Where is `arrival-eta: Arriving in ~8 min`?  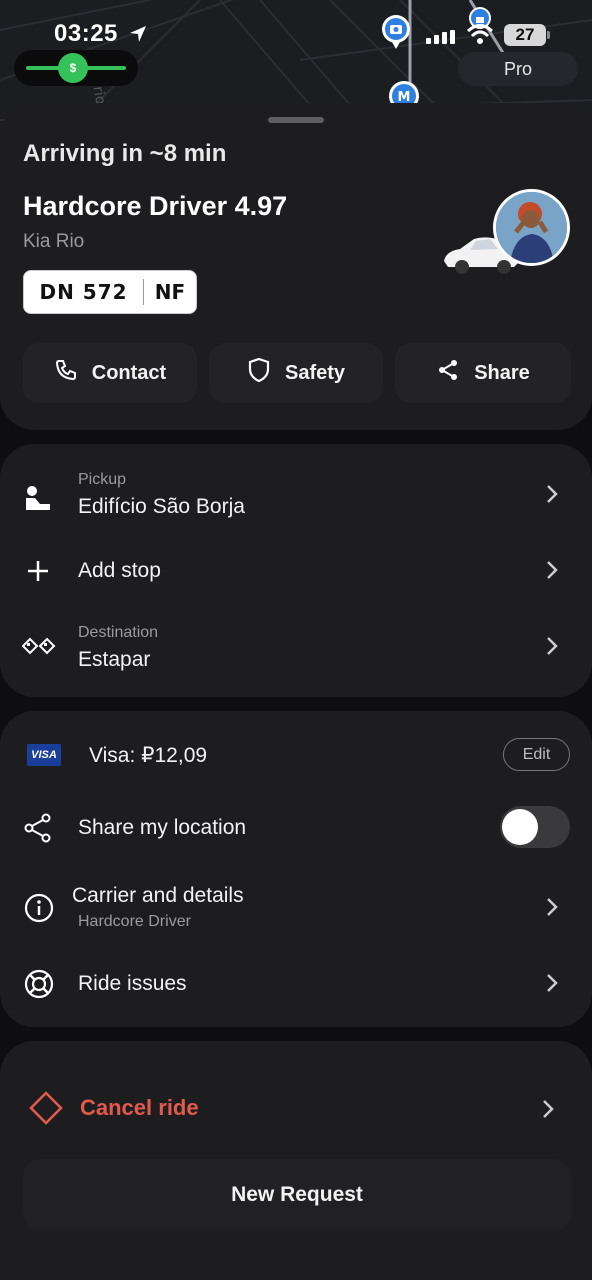 arrival-eta: Arriving in ~8 min is located at coordinates (125, 153).